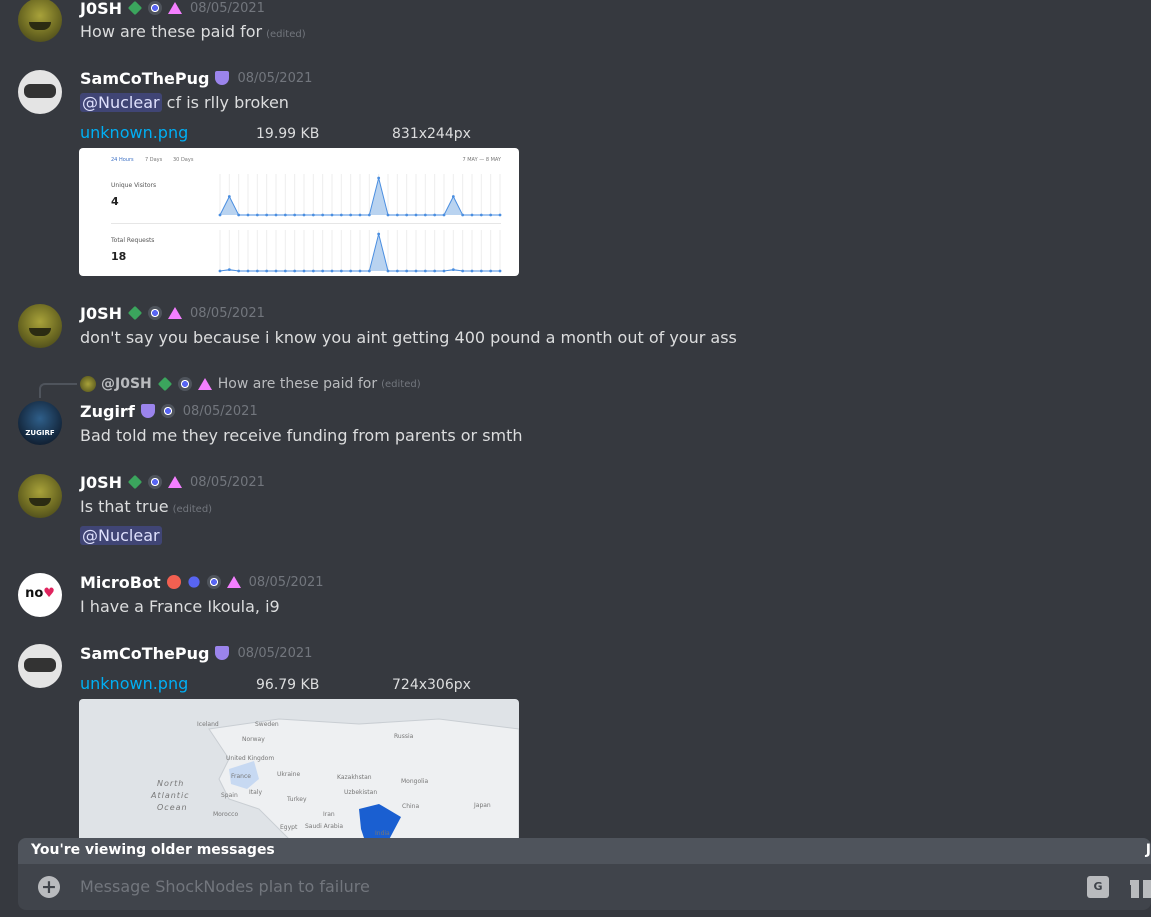 The width and height of the screenshot is (1151, 917). What do you see at coordinates (297, 799) in the screenshot?
I see `map-label: Turkey` at bounding box center [297, 799].